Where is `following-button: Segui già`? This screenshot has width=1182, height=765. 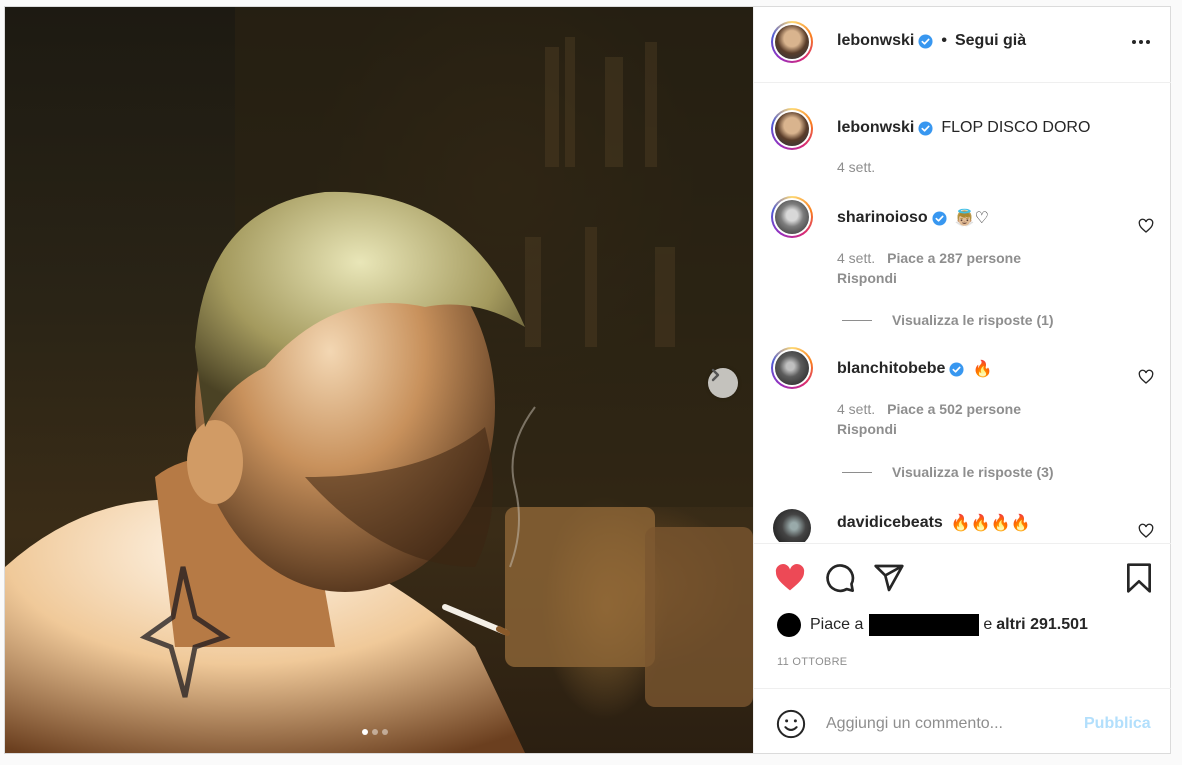 following-button: Segui già is located at coordinates (990, 41).